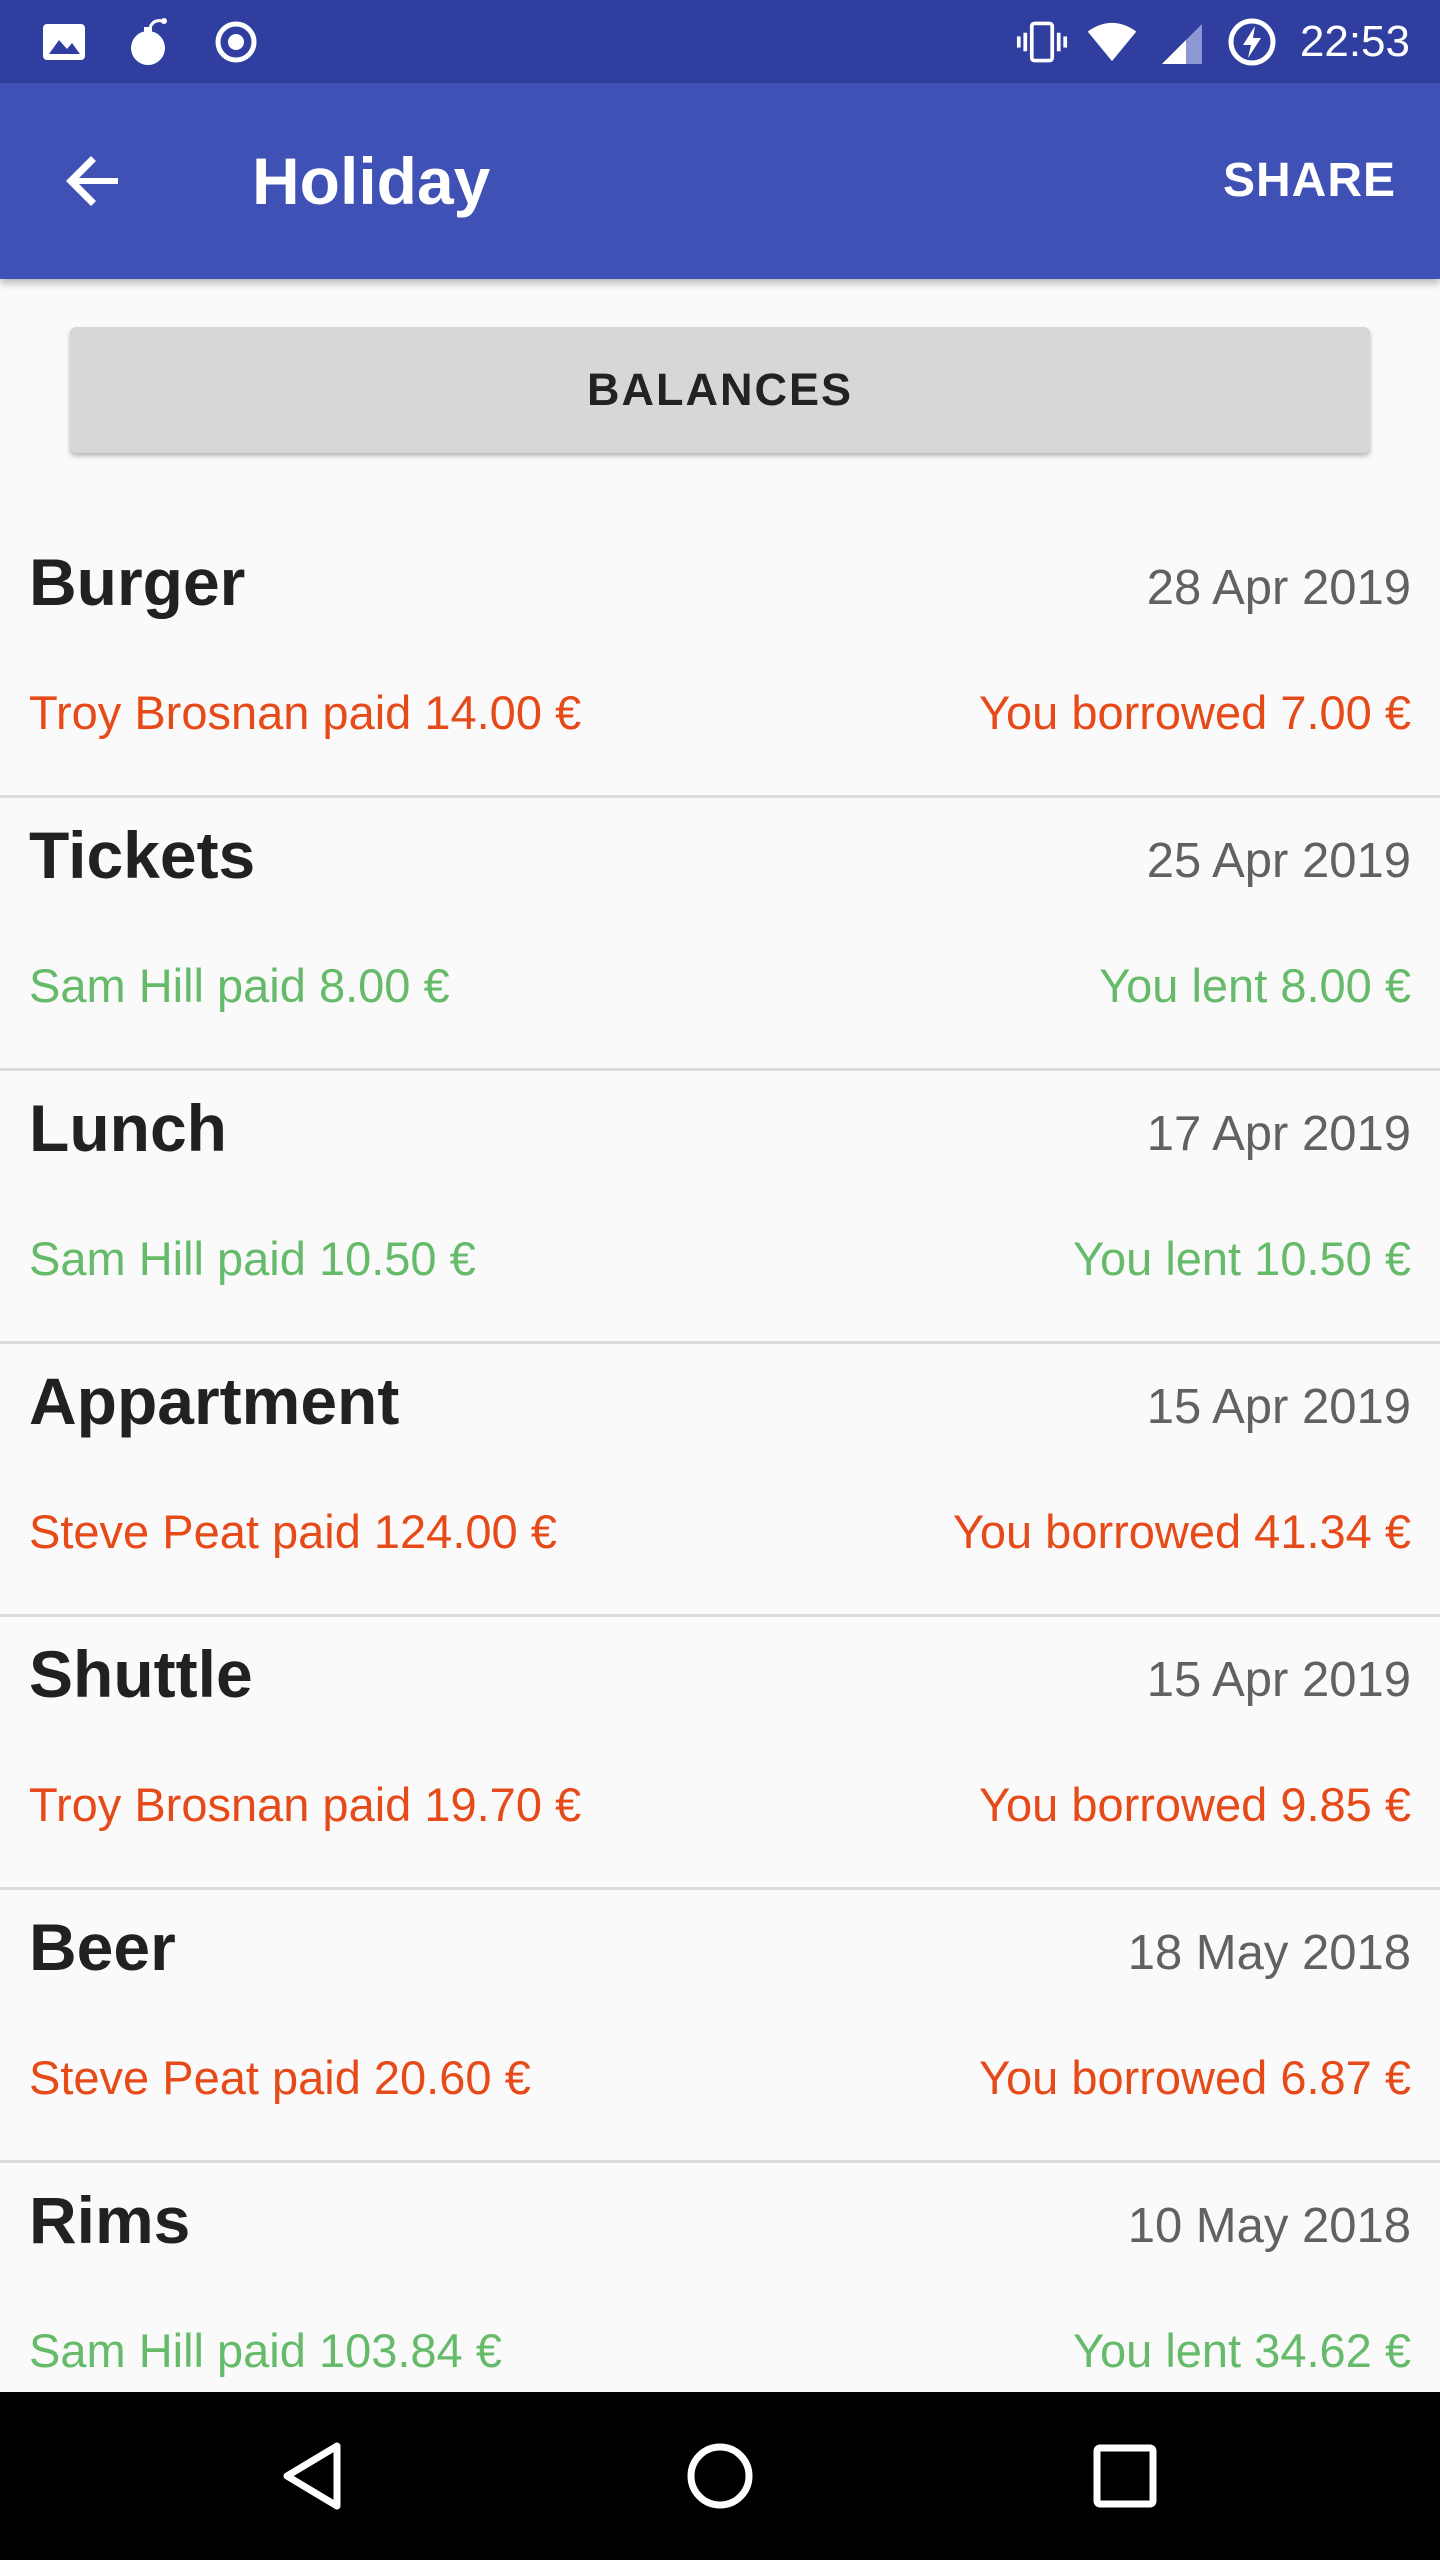 This screenshot has height=2560, width=1440. Describe the element at coordinates (1182, 42) in the screenshot. I see `cell-signal-icon` at that location.